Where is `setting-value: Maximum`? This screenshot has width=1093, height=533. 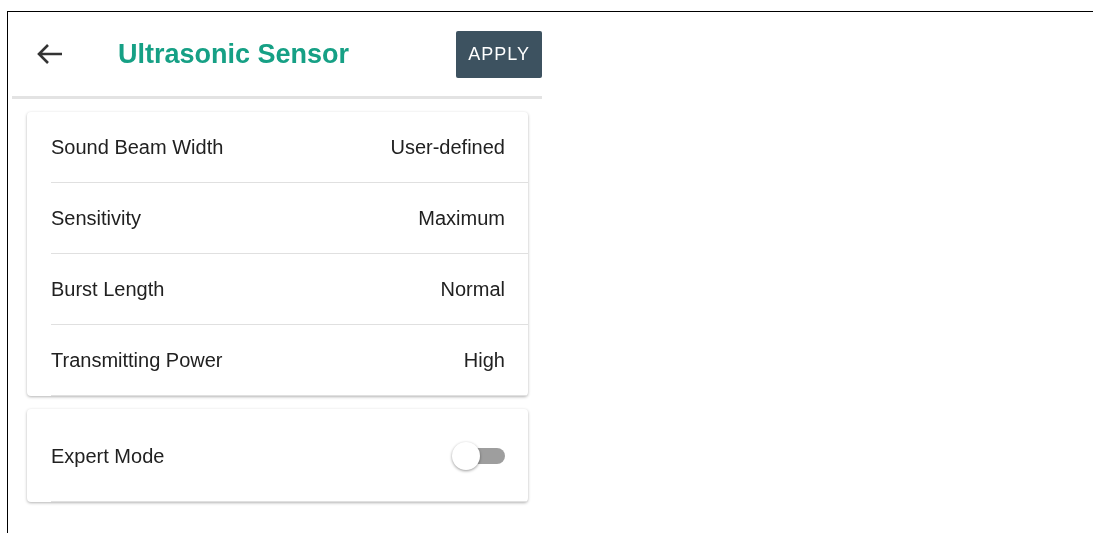 setting-value: Maximum is located at coordinates (461, 218).